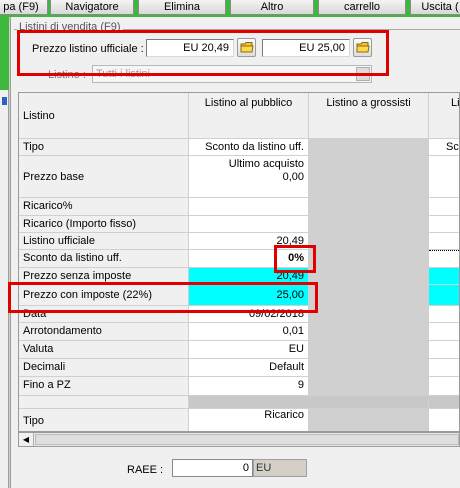 The height and width of the screenshot is (488, 460). I want to click on cell-valuta: EU, so click(249, 350).